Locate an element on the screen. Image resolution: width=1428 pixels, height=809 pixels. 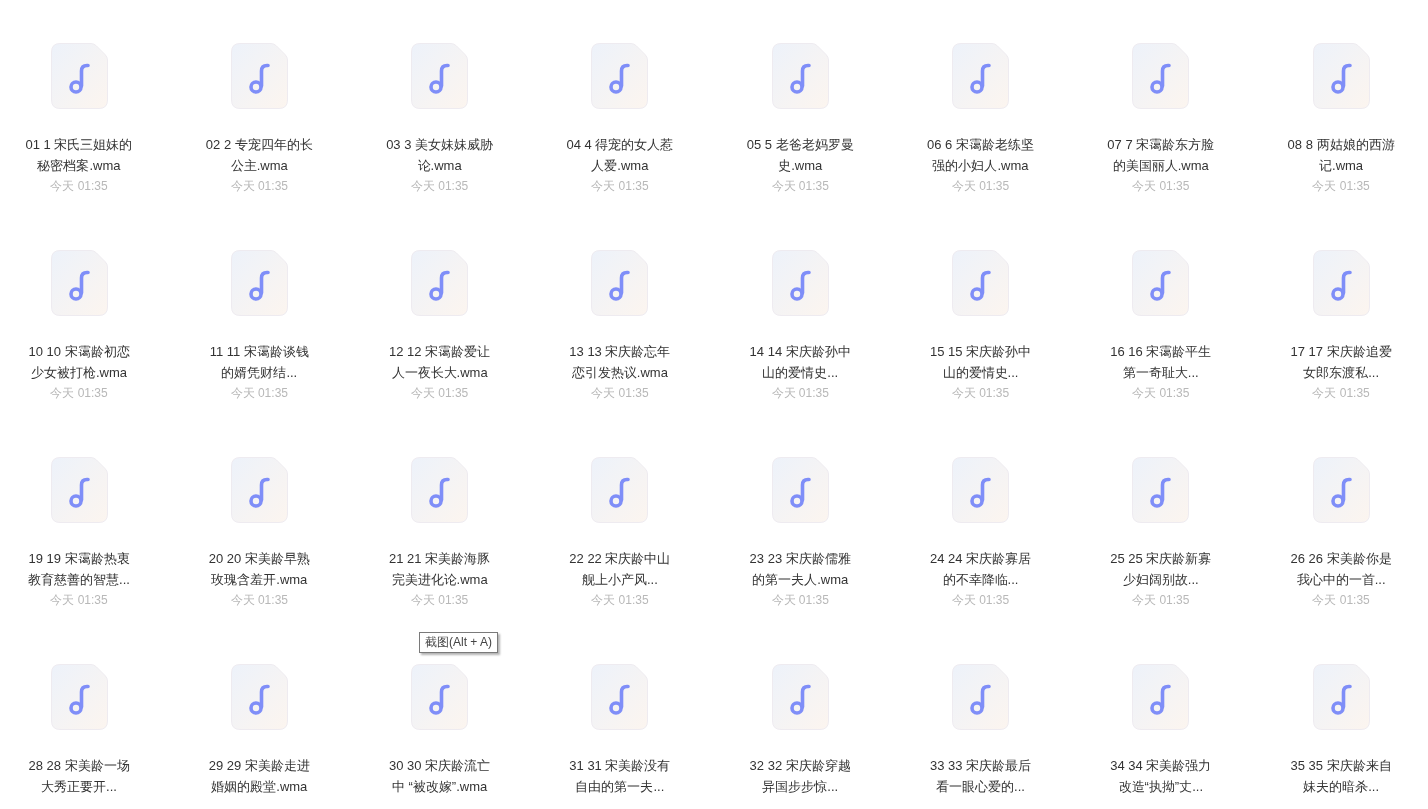
file-name: 23 23 宋庆龄儒雅 的第一夫人.wma is located at coordinates (800, 569).